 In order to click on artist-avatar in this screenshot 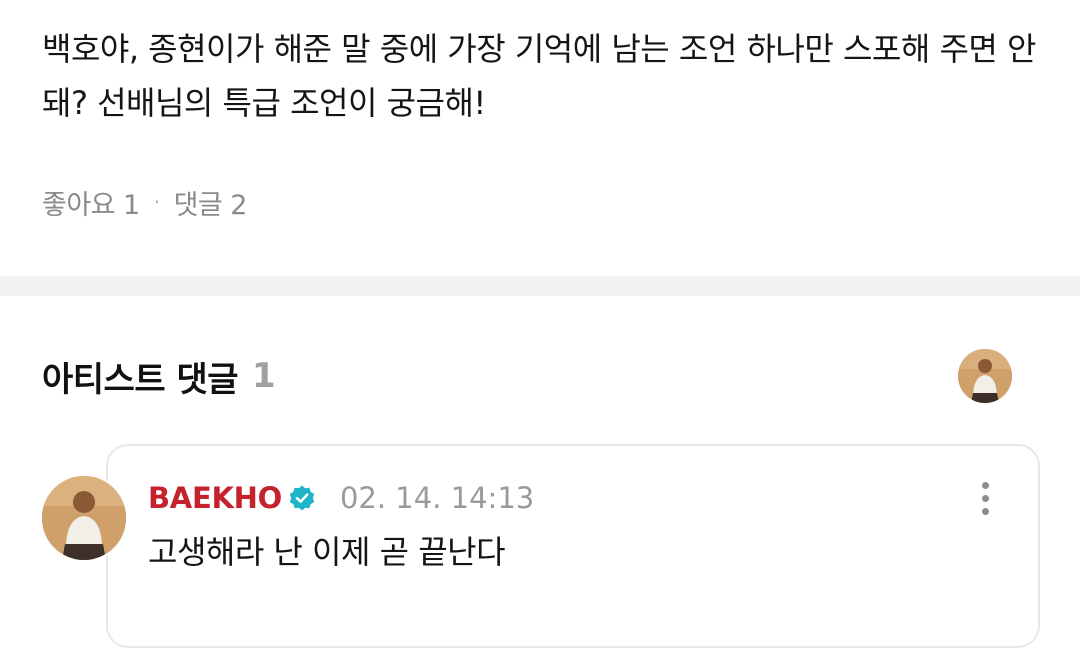, I will do `click(985, 376)`.